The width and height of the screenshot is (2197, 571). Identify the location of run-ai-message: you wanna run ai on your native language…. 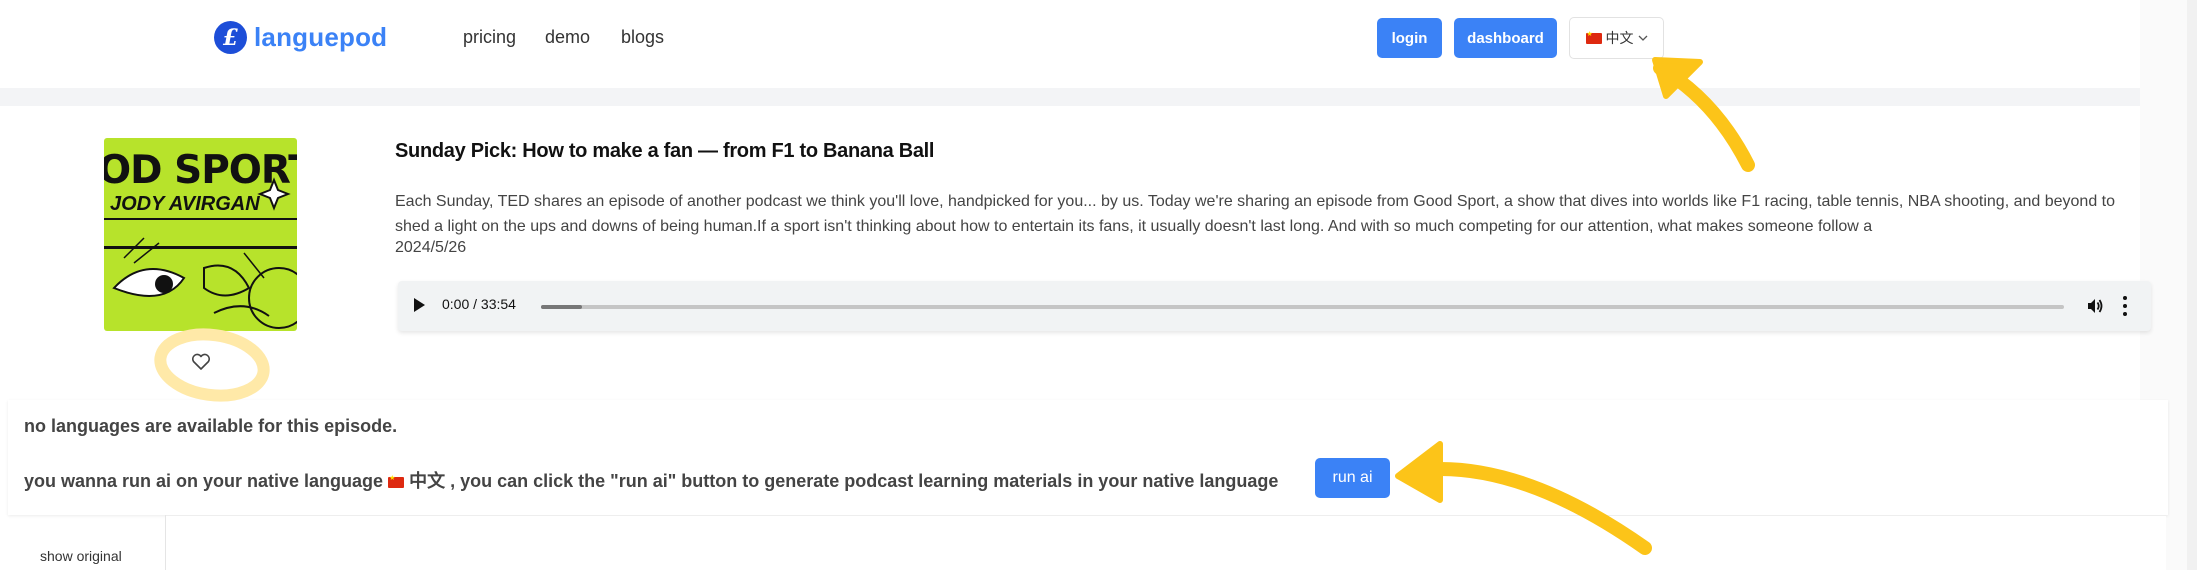
(651, 480).